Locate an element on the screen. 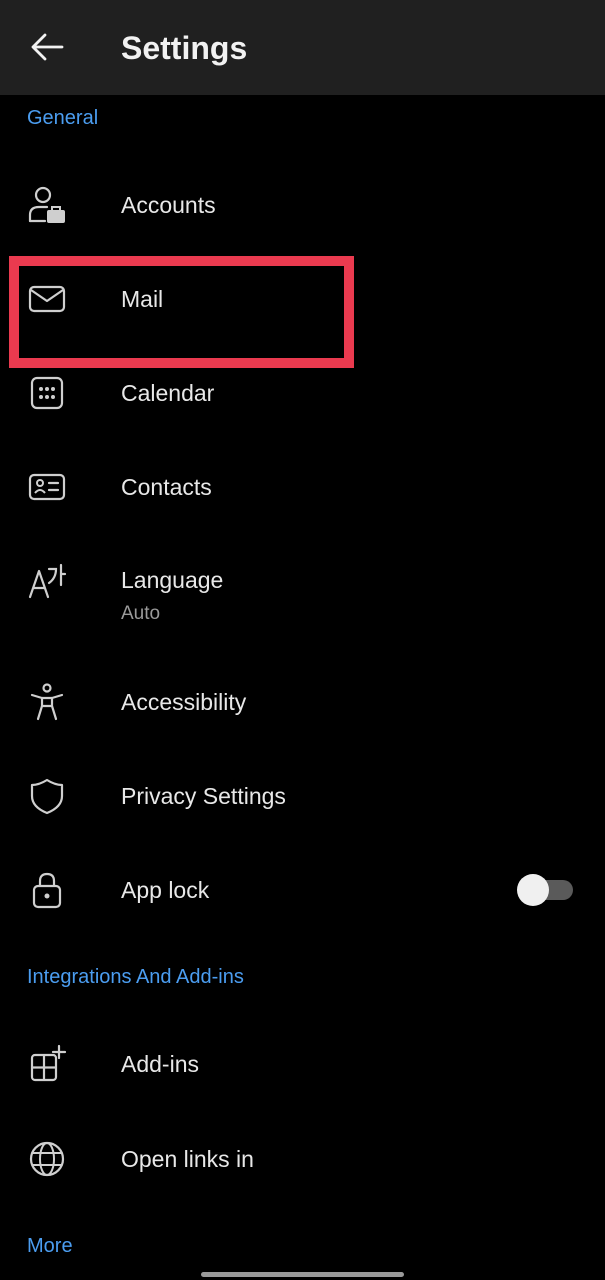 This screenshot has width=605, height=1280. account-briefcase-icon is located at coordinates (47, 205).